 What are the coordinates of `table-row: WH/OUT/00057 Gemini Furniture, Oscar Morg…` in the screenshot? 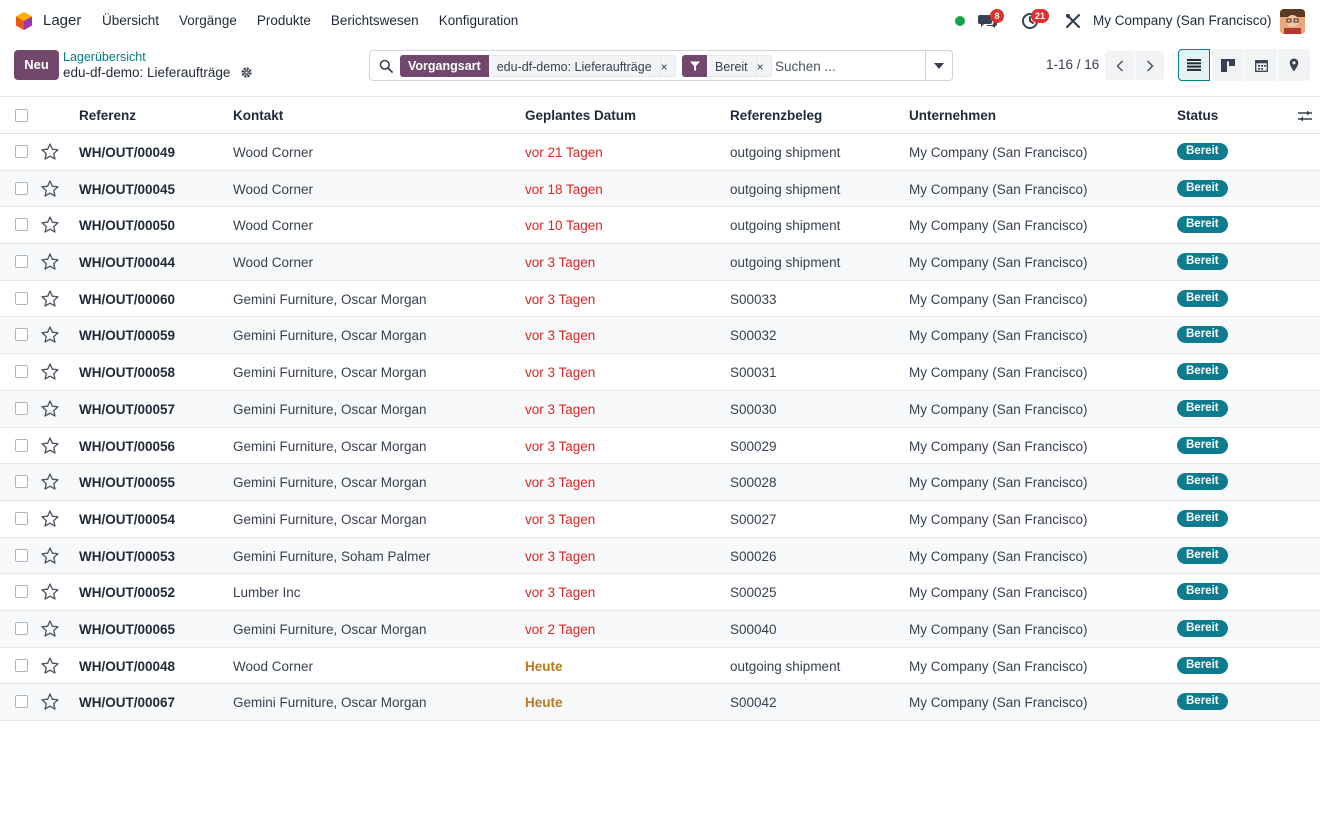 It's located at (660, 409).